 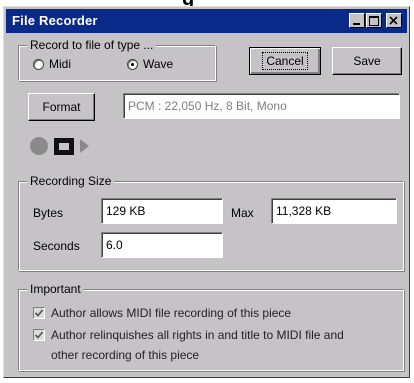 I want to click on seconds-label: Seconds, so click(x=56, y=246).